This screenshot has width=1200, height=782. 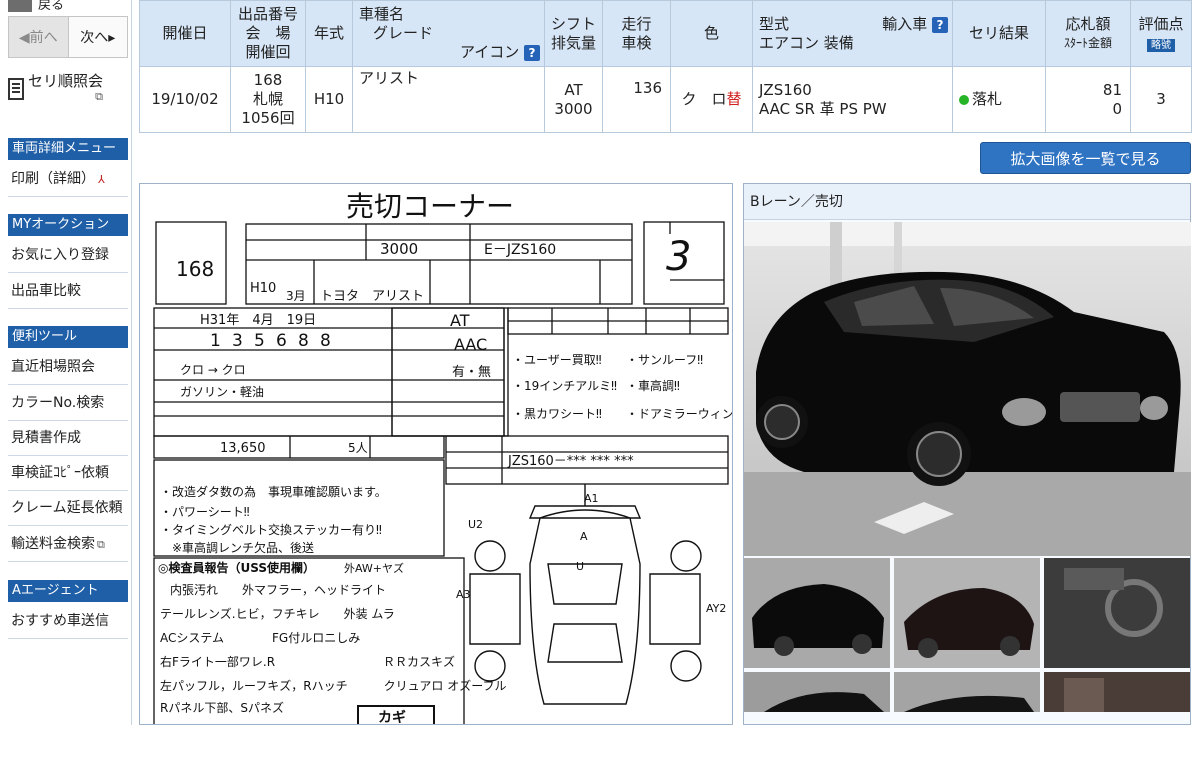 I want to click on external-link-icon: ⧉, so click(x=101, y=544).